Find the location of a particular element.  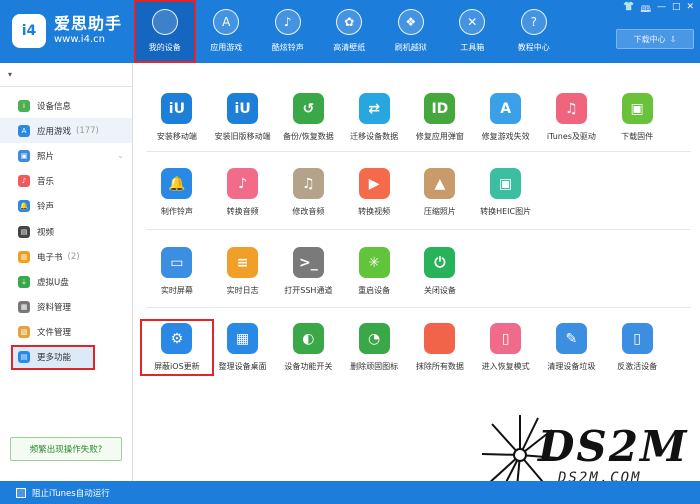

tool-power: ⏻ 关闭设备 is located at coordinates (440, 271).